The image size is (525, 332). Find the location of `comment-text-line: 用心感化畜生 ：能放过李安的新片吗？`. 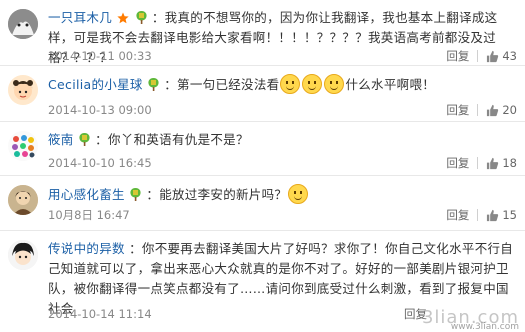

comment-text-line: 用心感化畜生 ：能放过李安的新片吗？ is located at coordinates (282, 194).